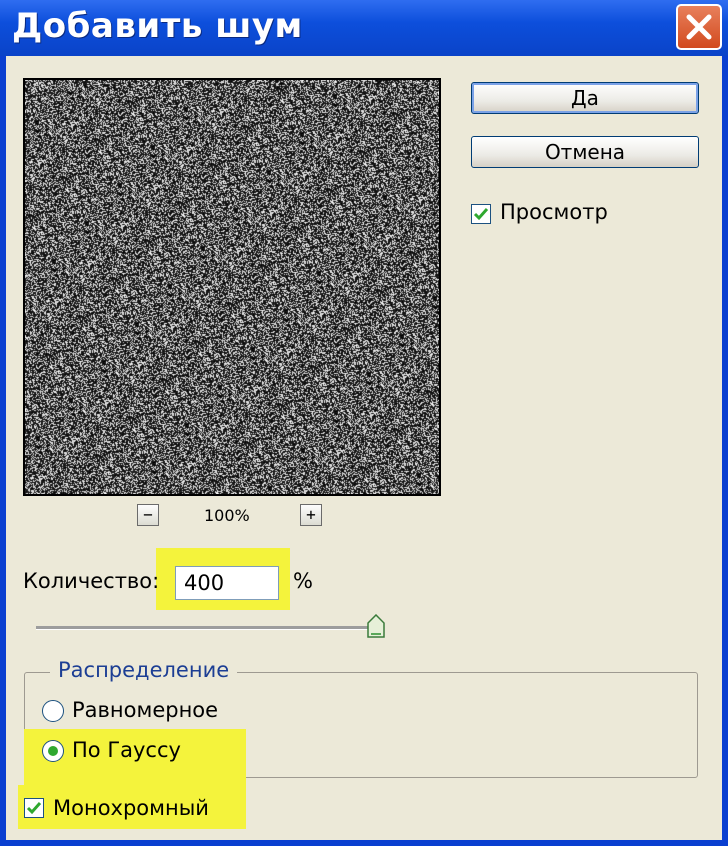 The width and height of the screenshot is (728, 846). I want to click on title-bar: Добавить шум, so click(364, 28).